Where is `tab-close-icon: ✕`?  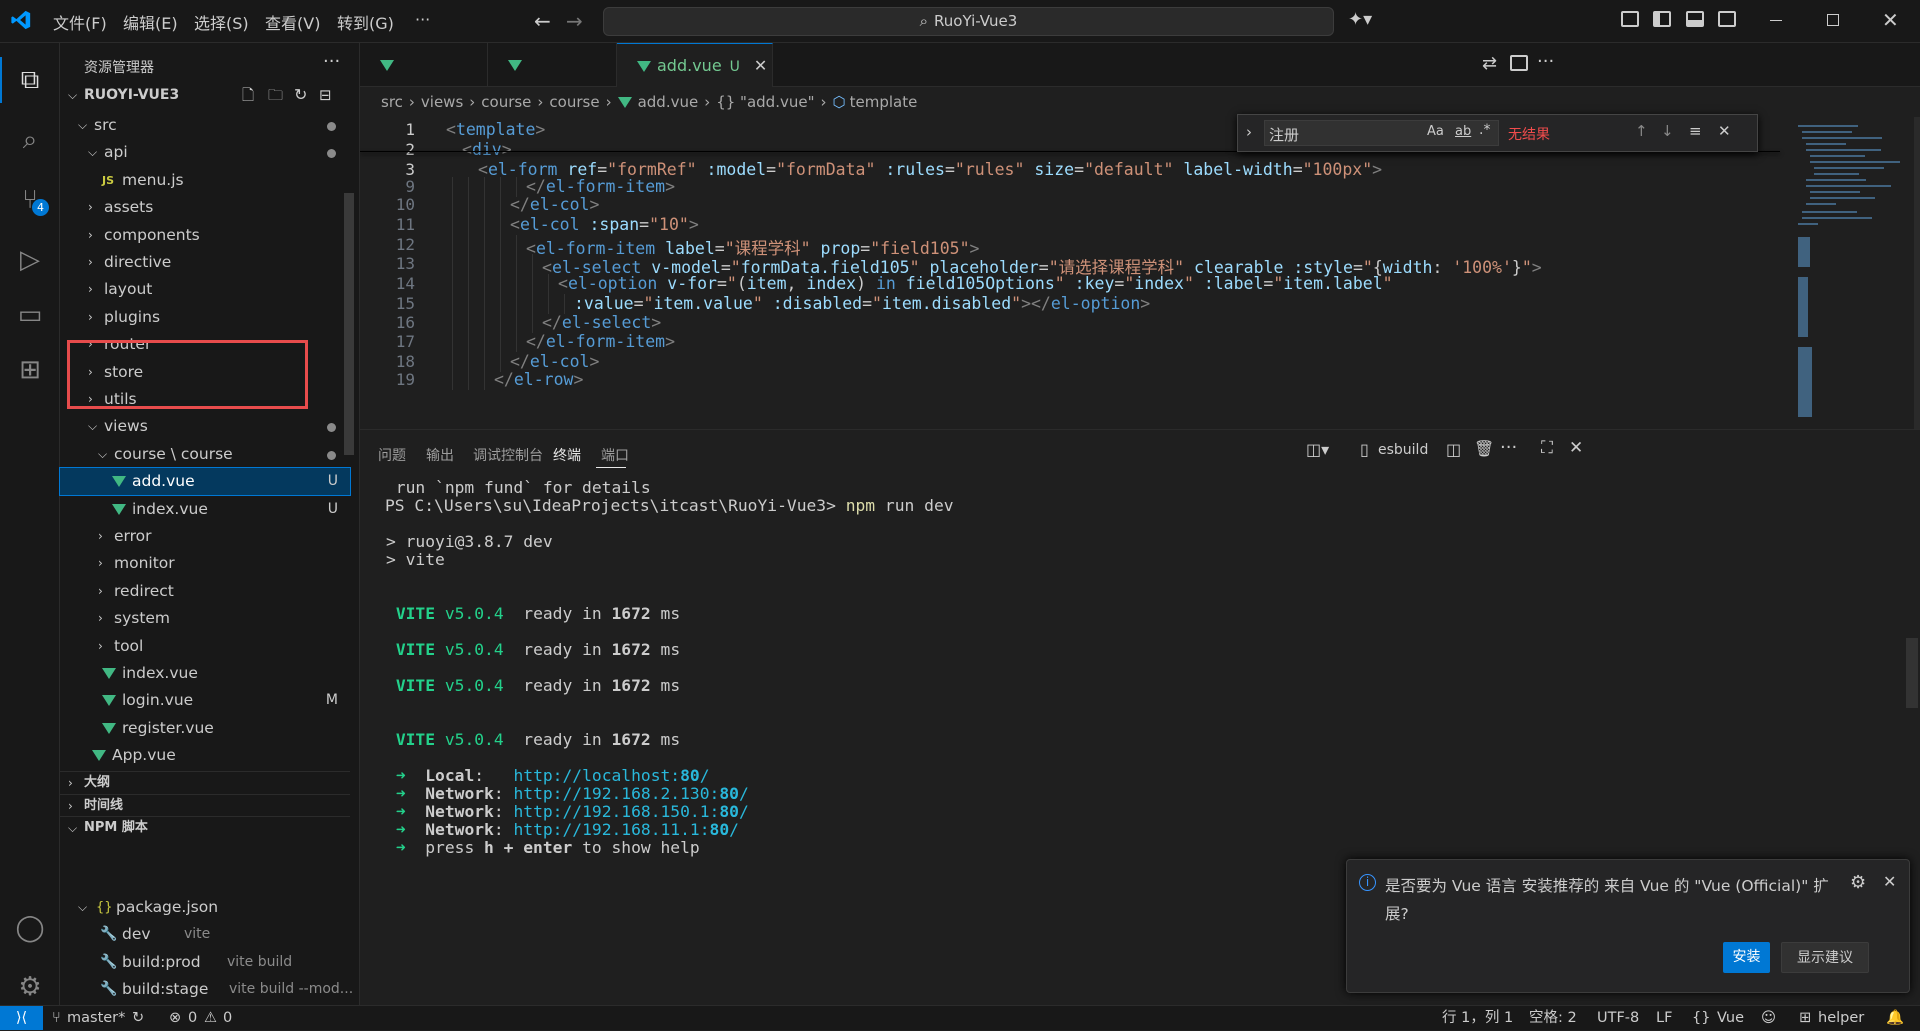
tab-close-icon: ✕ is located at coordinates (760, 65).